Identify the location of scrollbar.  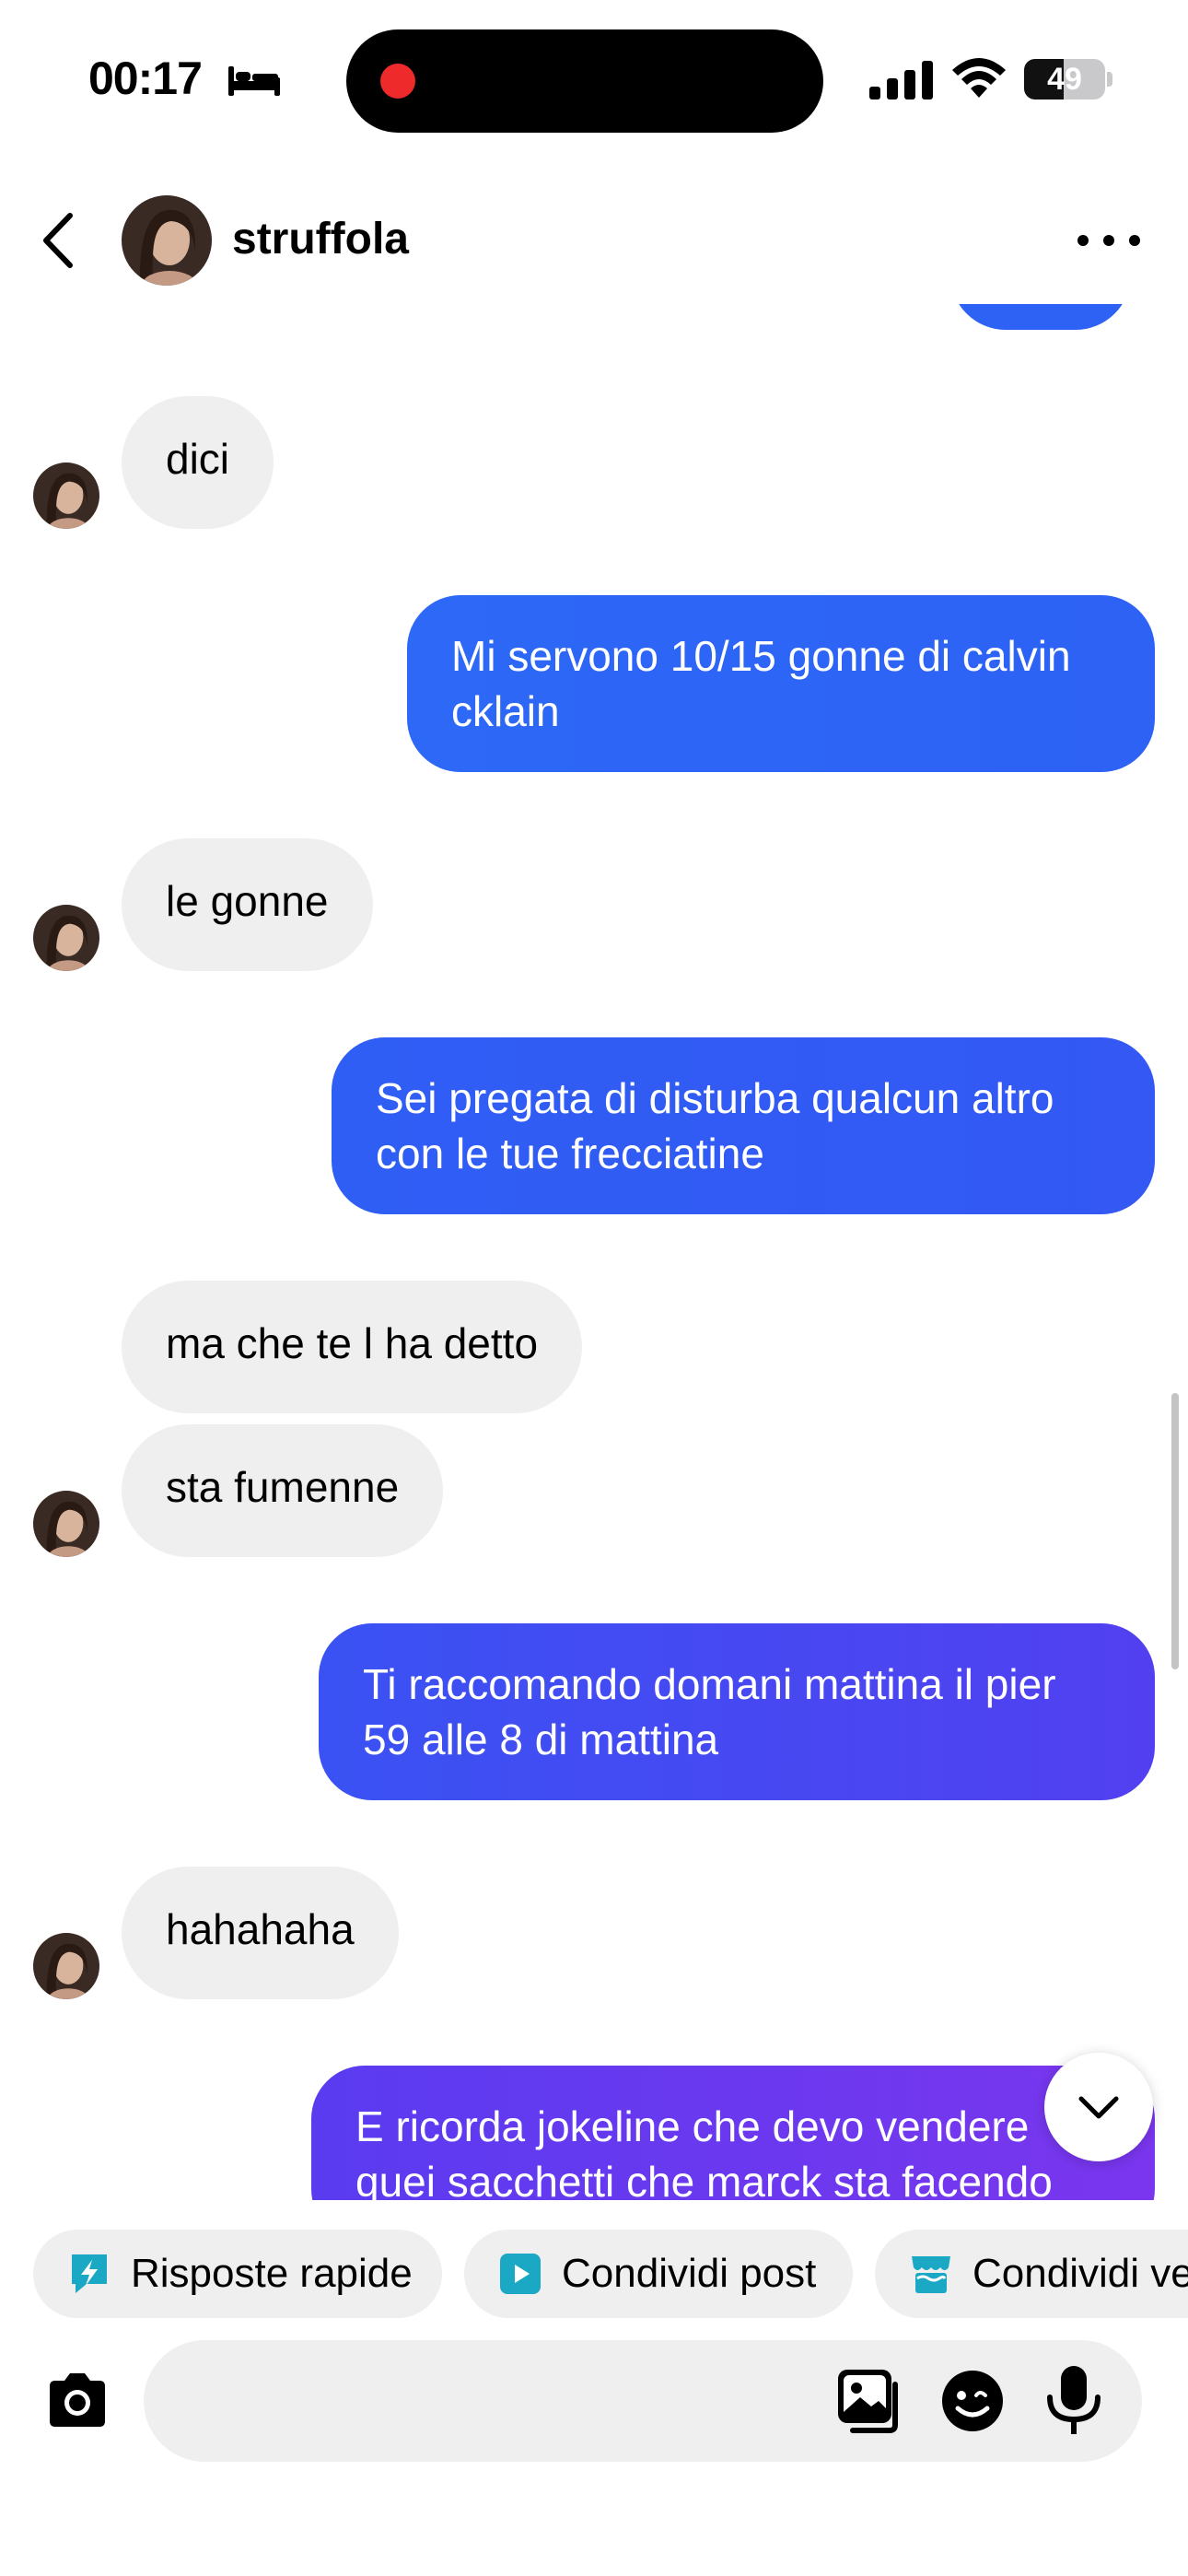
(1175, 1531).